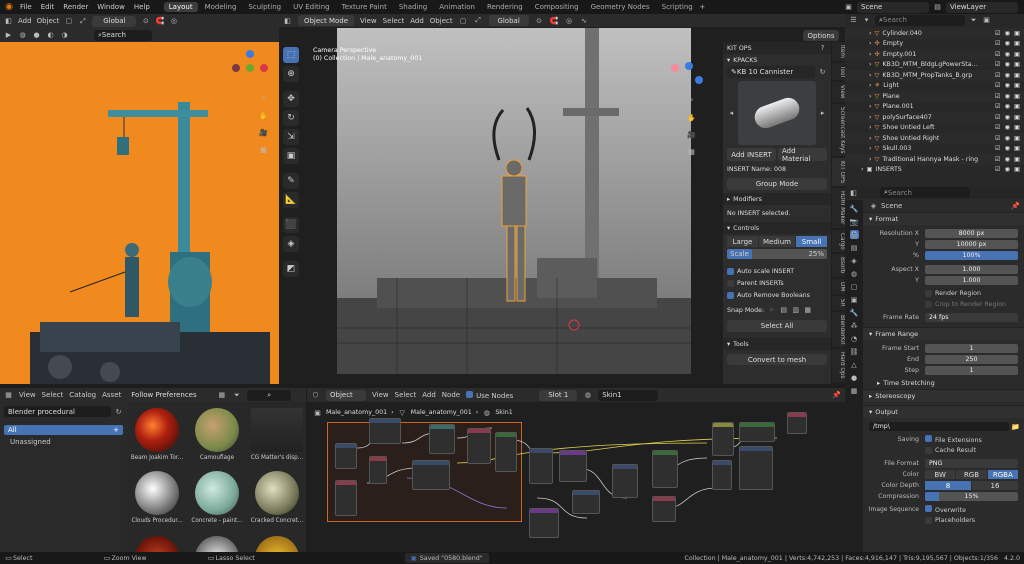  Describe the element at coordinates (838, 92) in the screenshot. I see `sidebar-tab-view: View` at that location.